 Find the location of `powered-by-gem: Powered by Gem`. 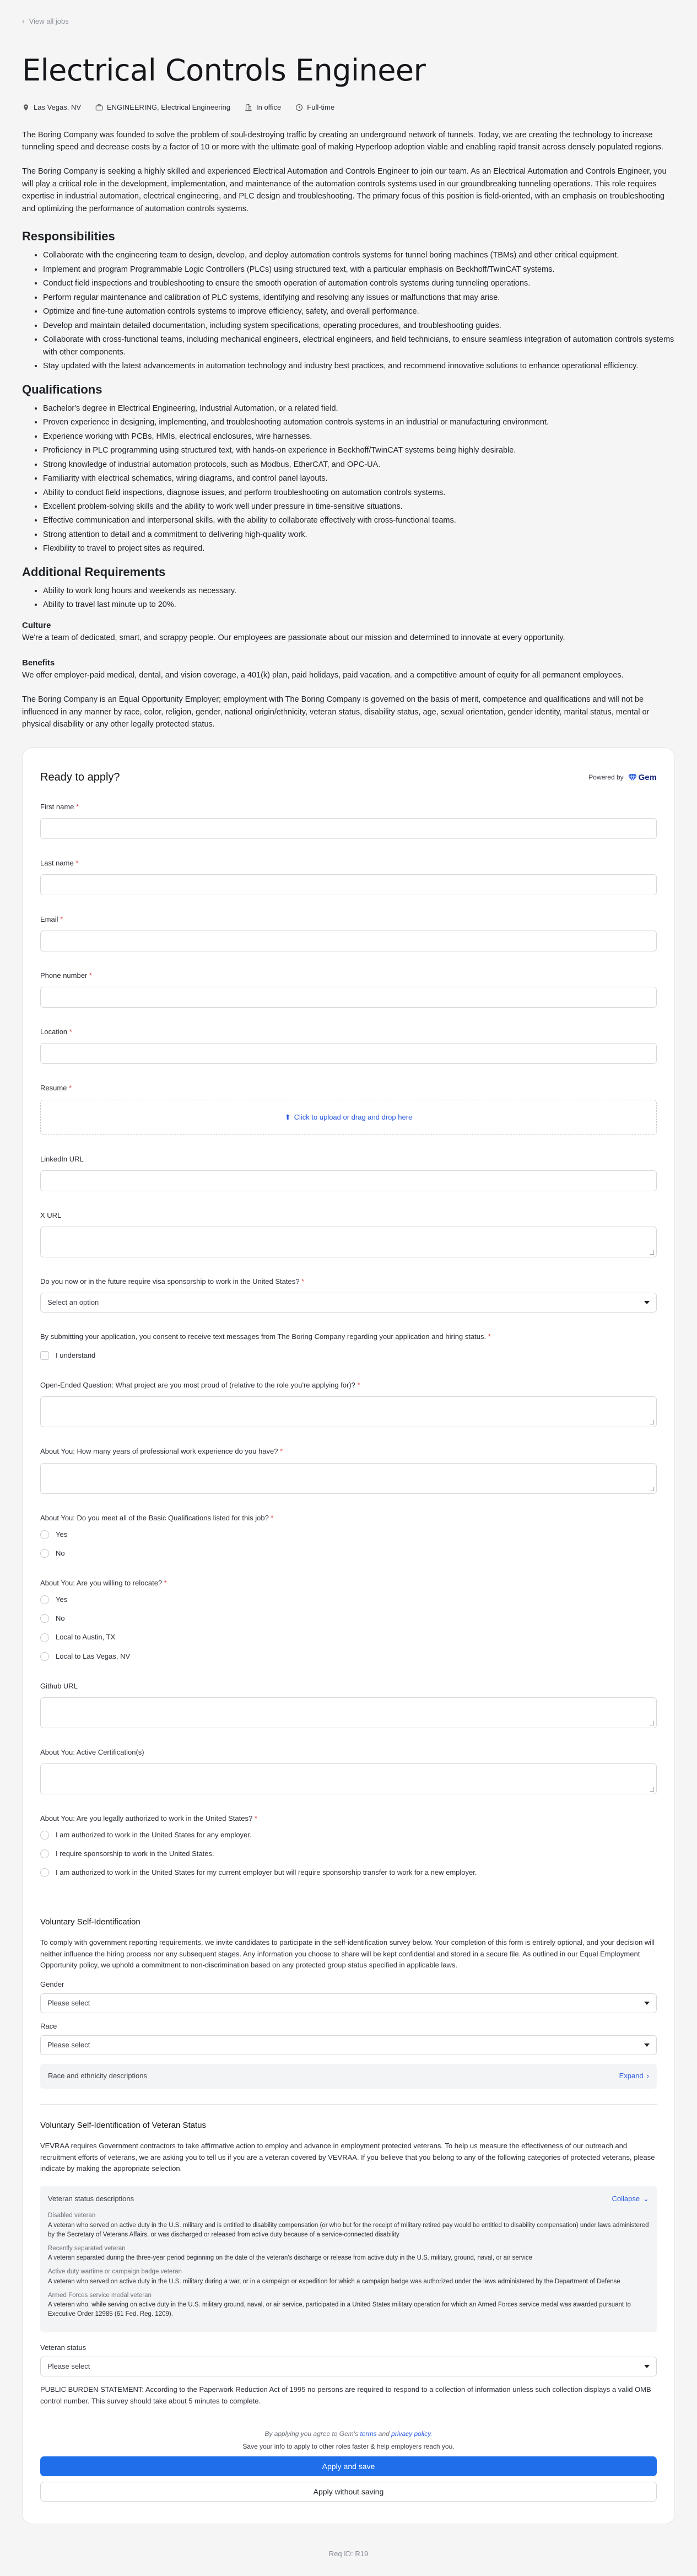

powered-by-gem: Powered by Gem is located at coordinates (622, 777).